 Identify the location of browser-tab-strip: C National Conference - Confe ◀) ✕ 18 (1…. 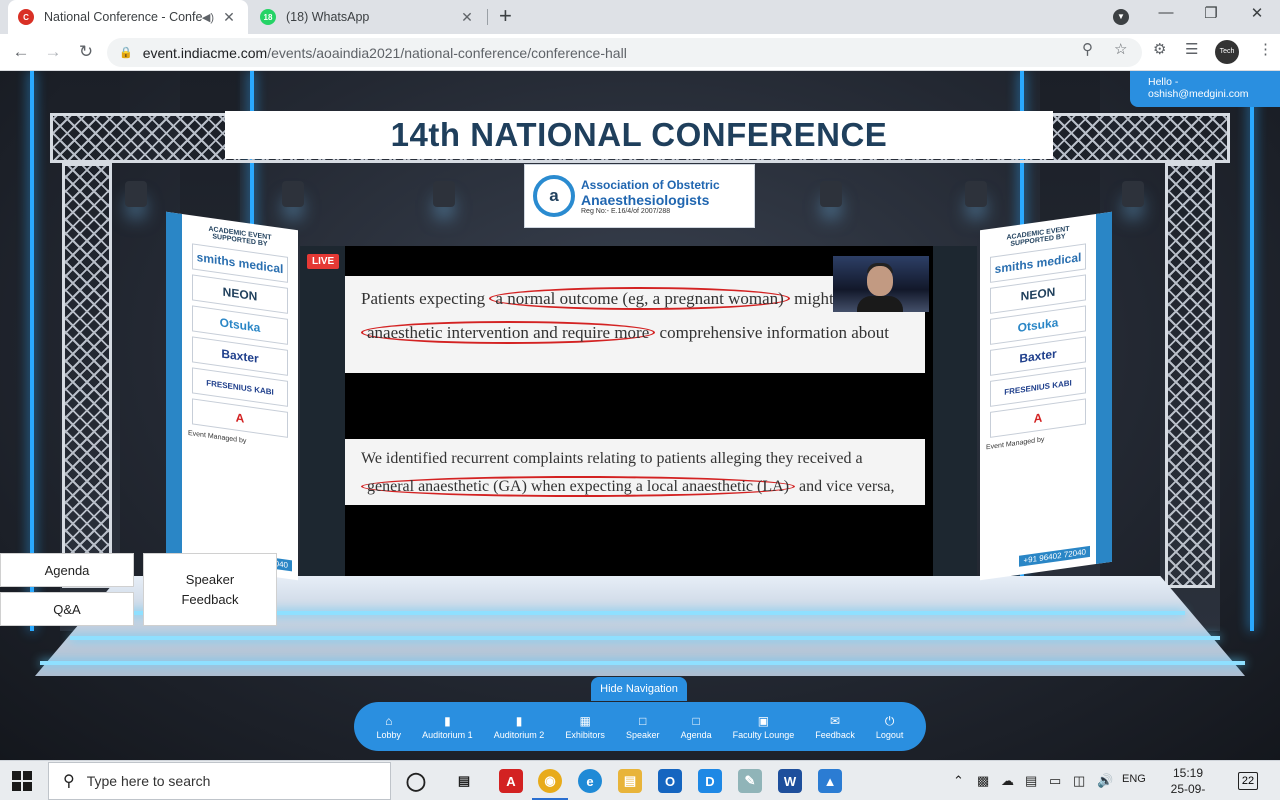
(640, 17).